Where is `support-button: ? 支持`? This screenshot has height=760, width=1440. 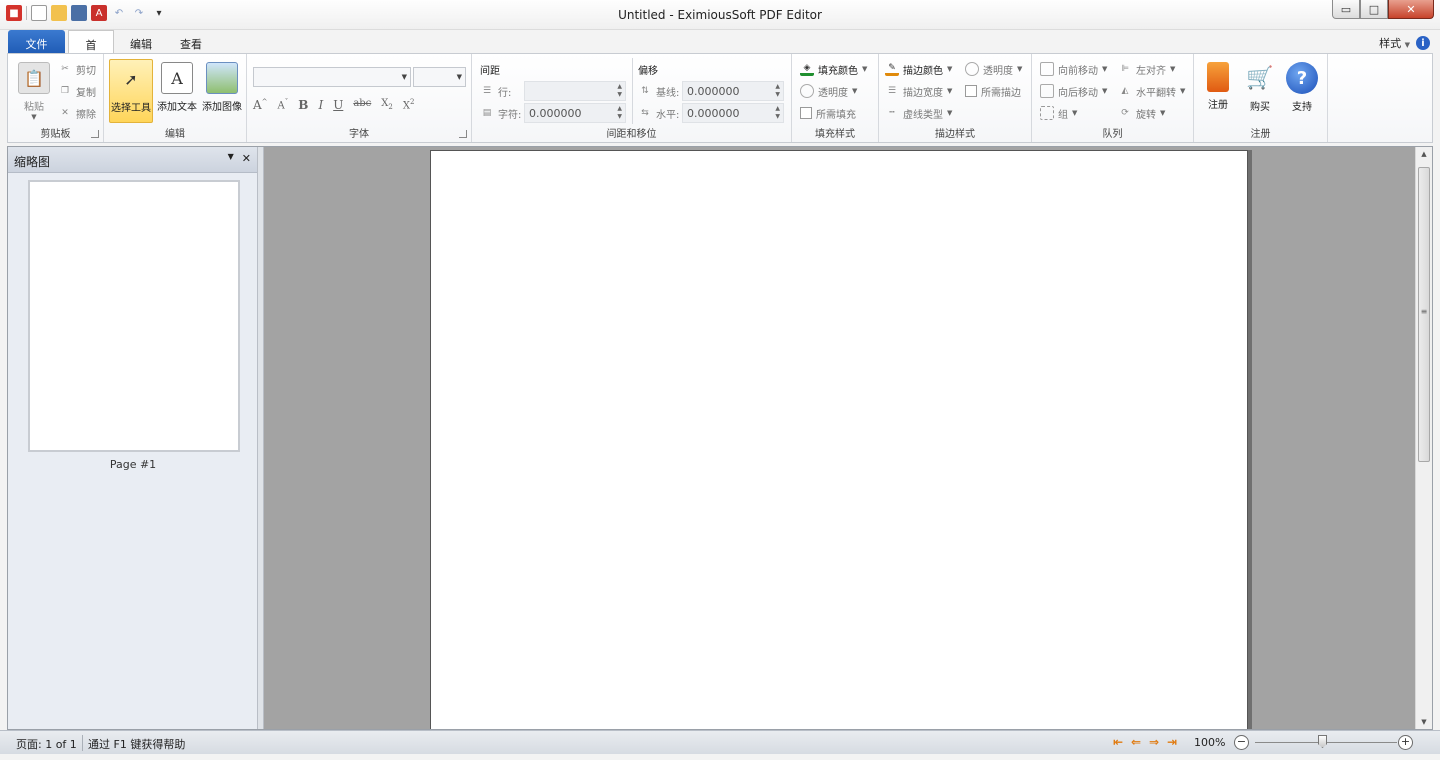 support-button: ? 支持 is located at coordinates (1302, 91).